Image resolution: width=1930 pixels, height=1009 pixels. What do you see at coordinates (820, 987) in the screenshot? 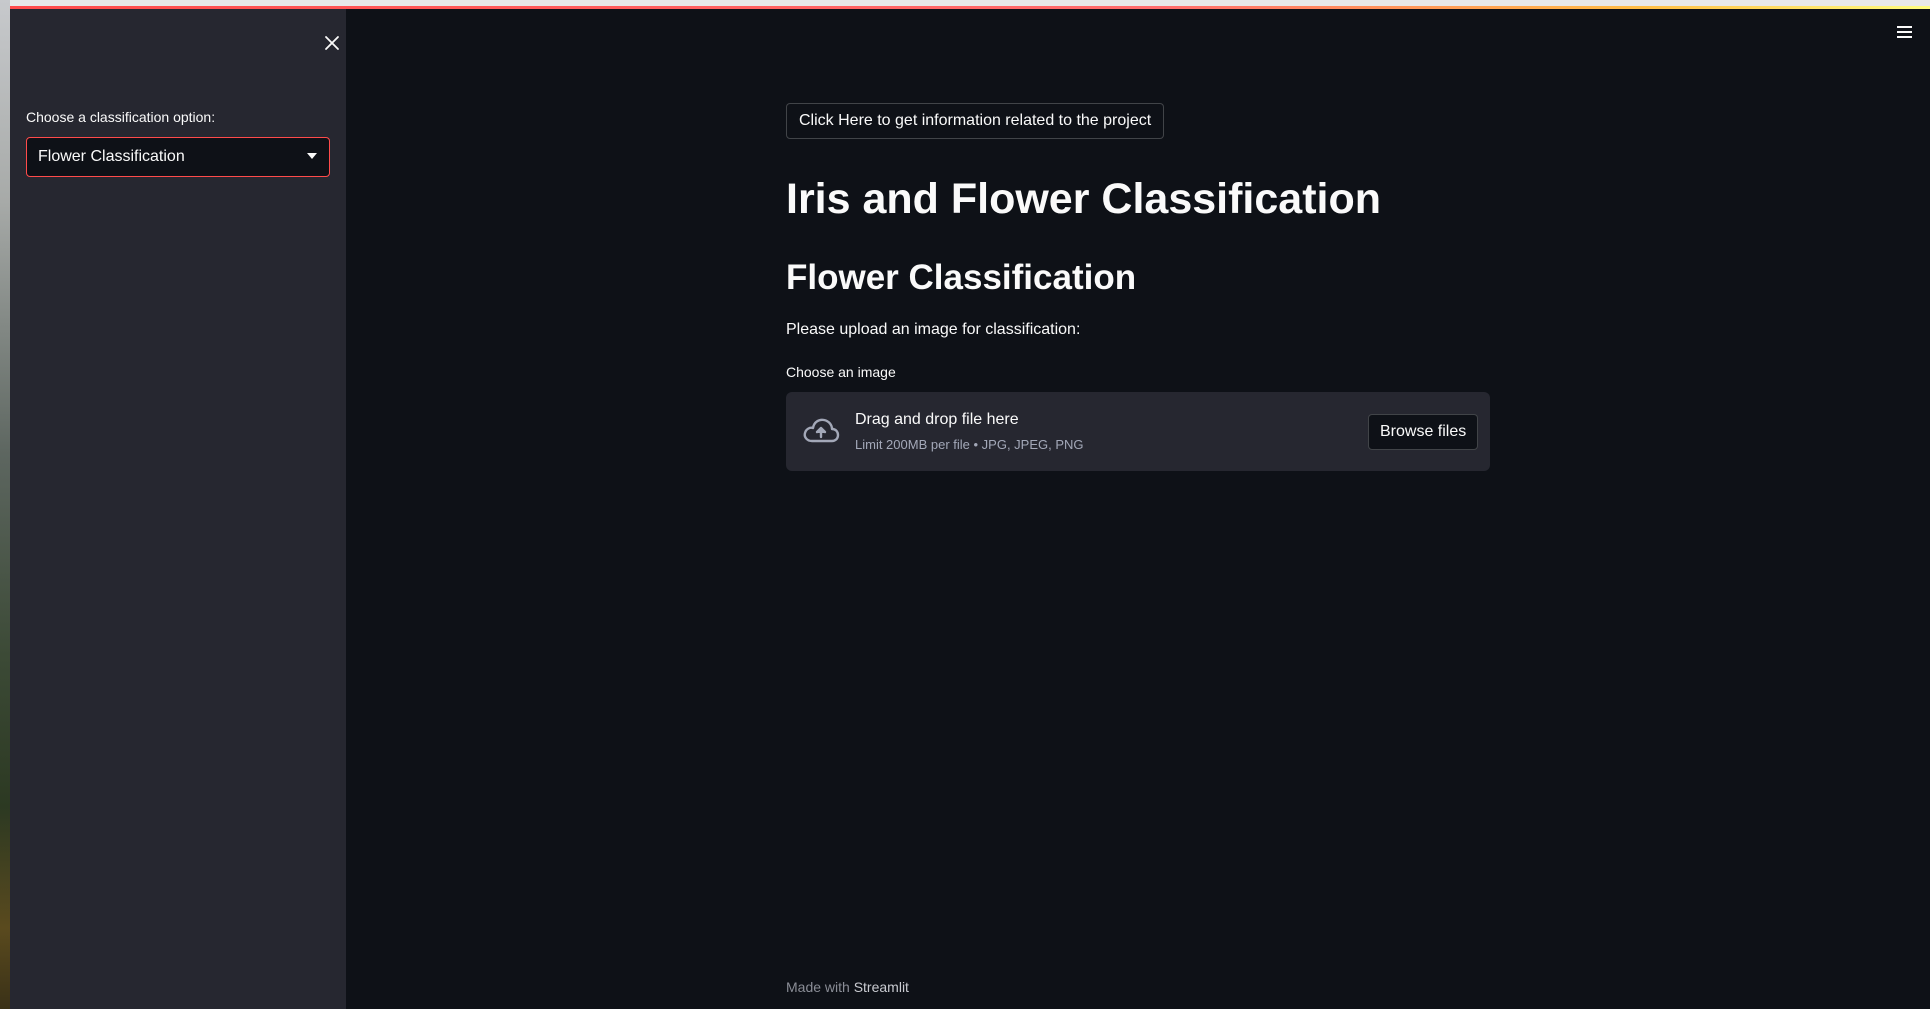
I see `footer-made-with: Made with` at bounding box center [820, 987].